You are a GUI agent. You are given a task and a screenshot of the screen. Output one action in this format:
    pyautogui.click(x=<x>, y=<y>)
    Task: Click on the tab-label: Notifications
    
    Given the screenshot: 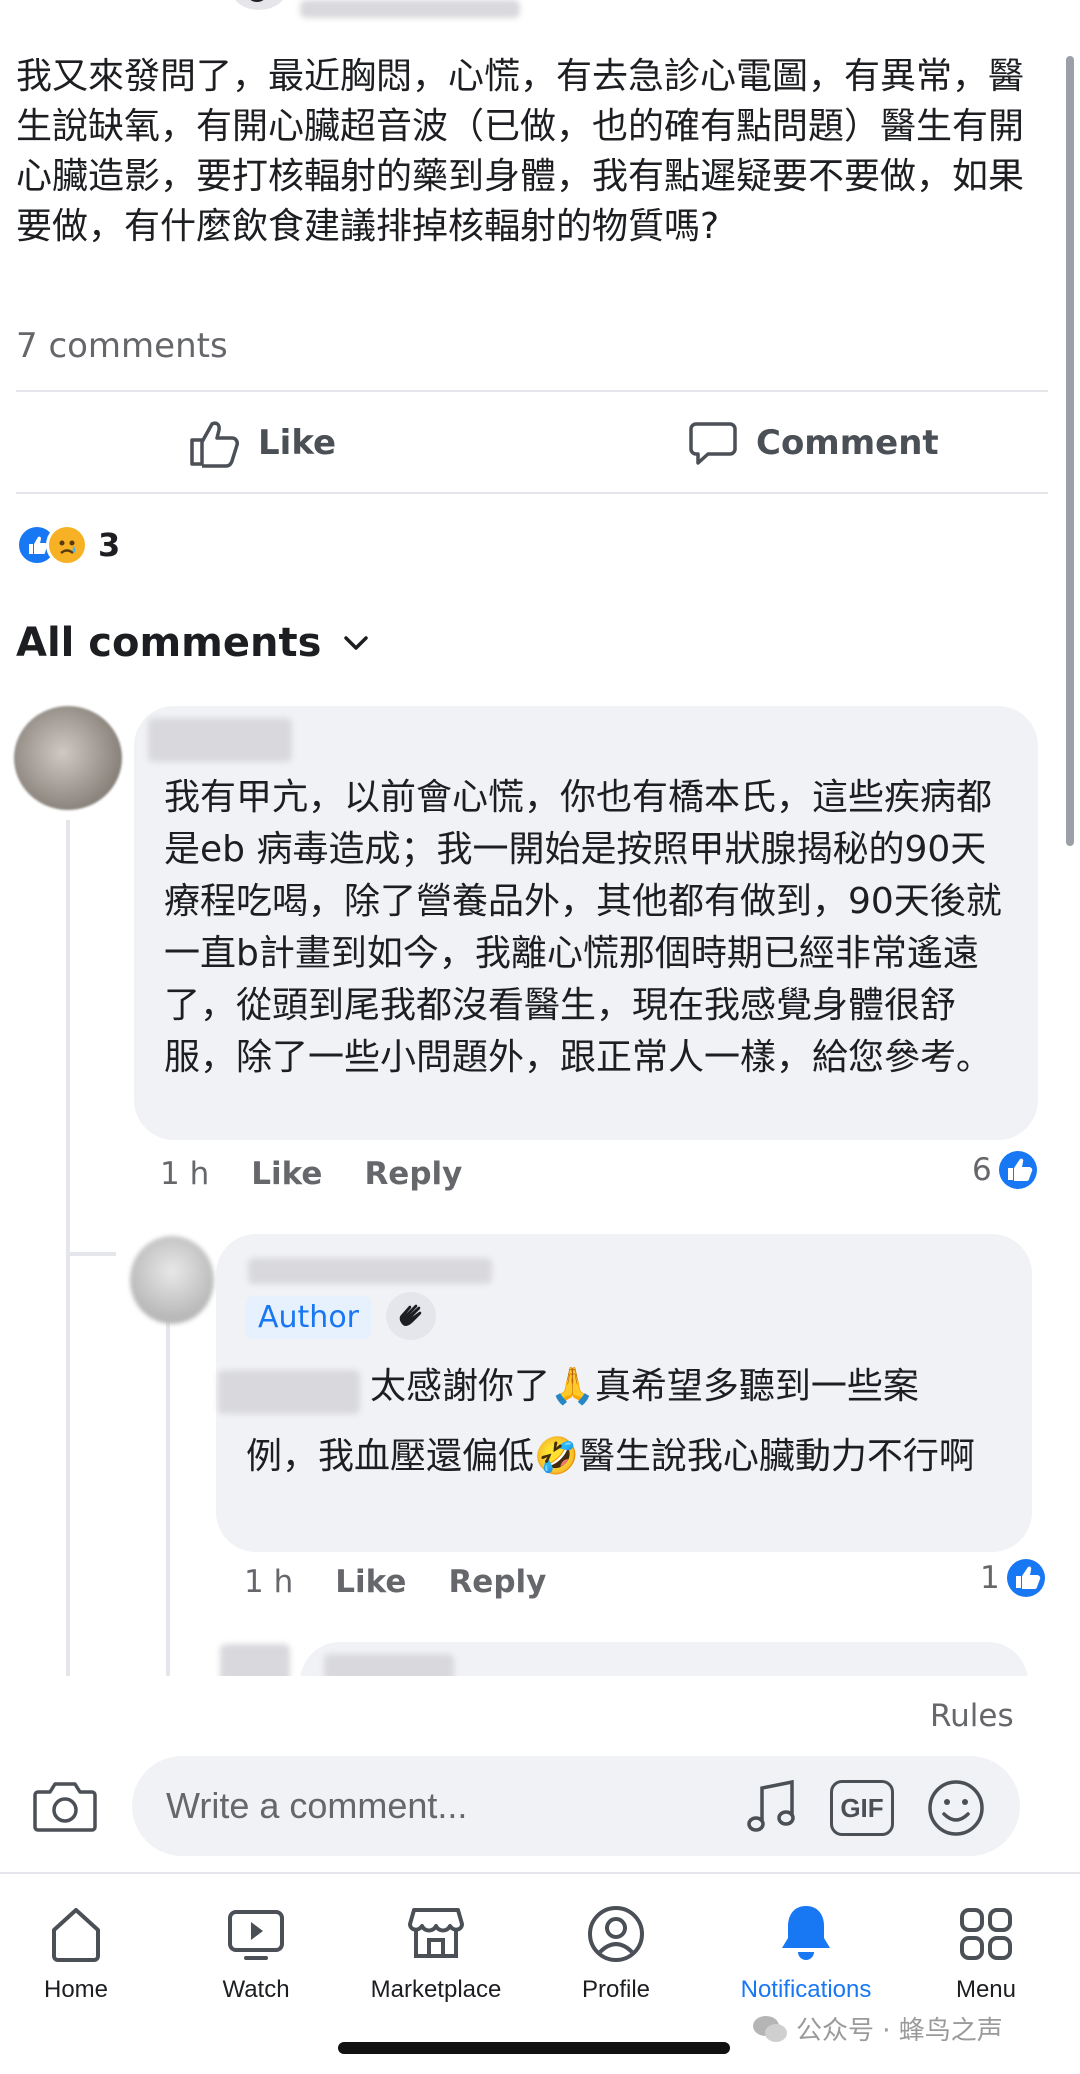 What is the action you would take?
    pyautogui.click(x=806, y=1989)
    